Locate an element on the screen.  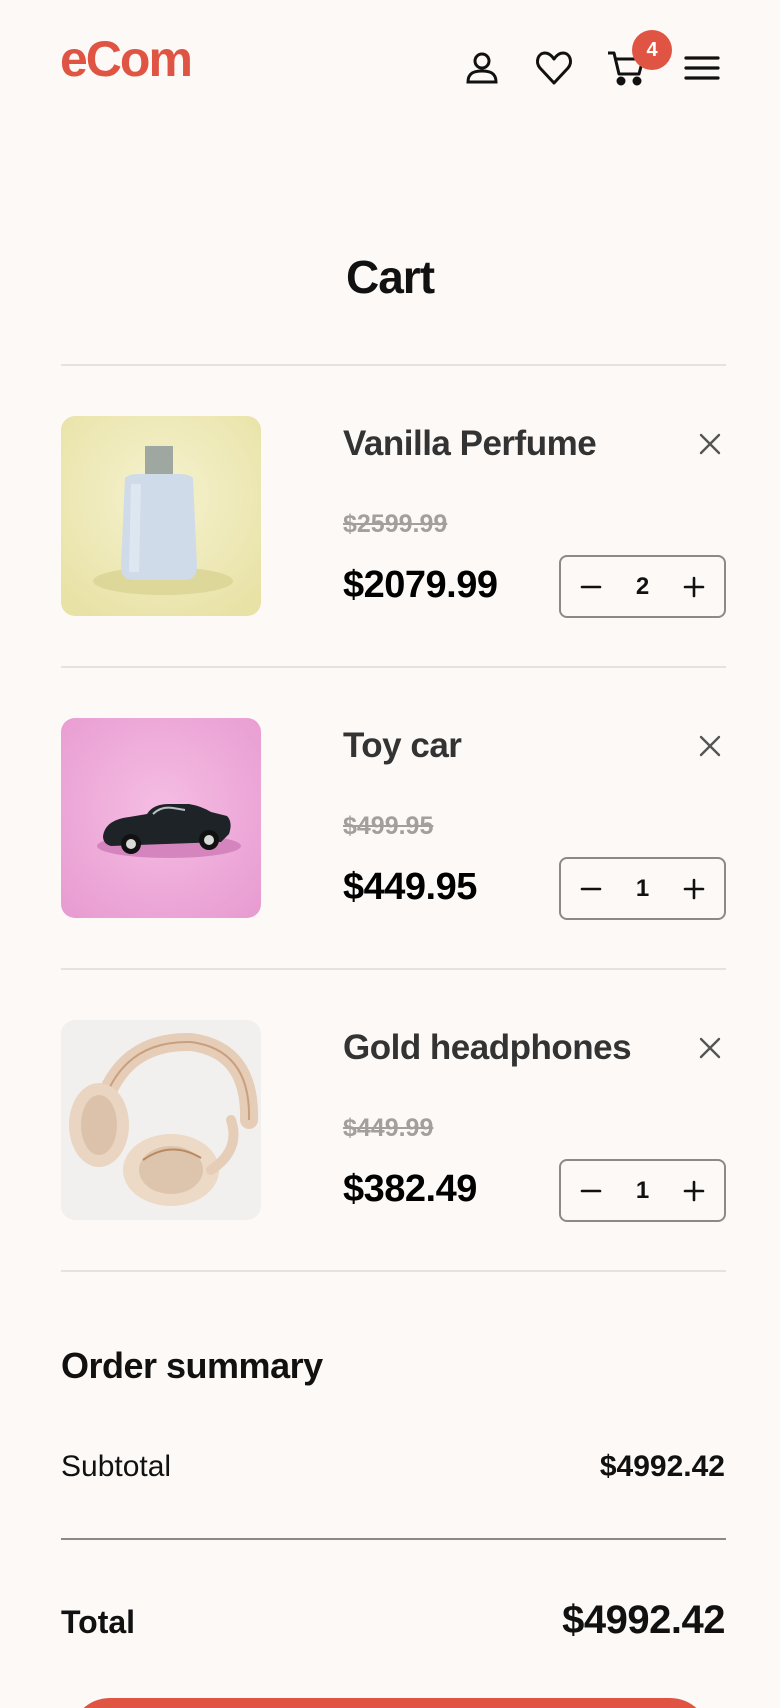
item-name: Vanilla Perfume is located at coordinates (470, 444).